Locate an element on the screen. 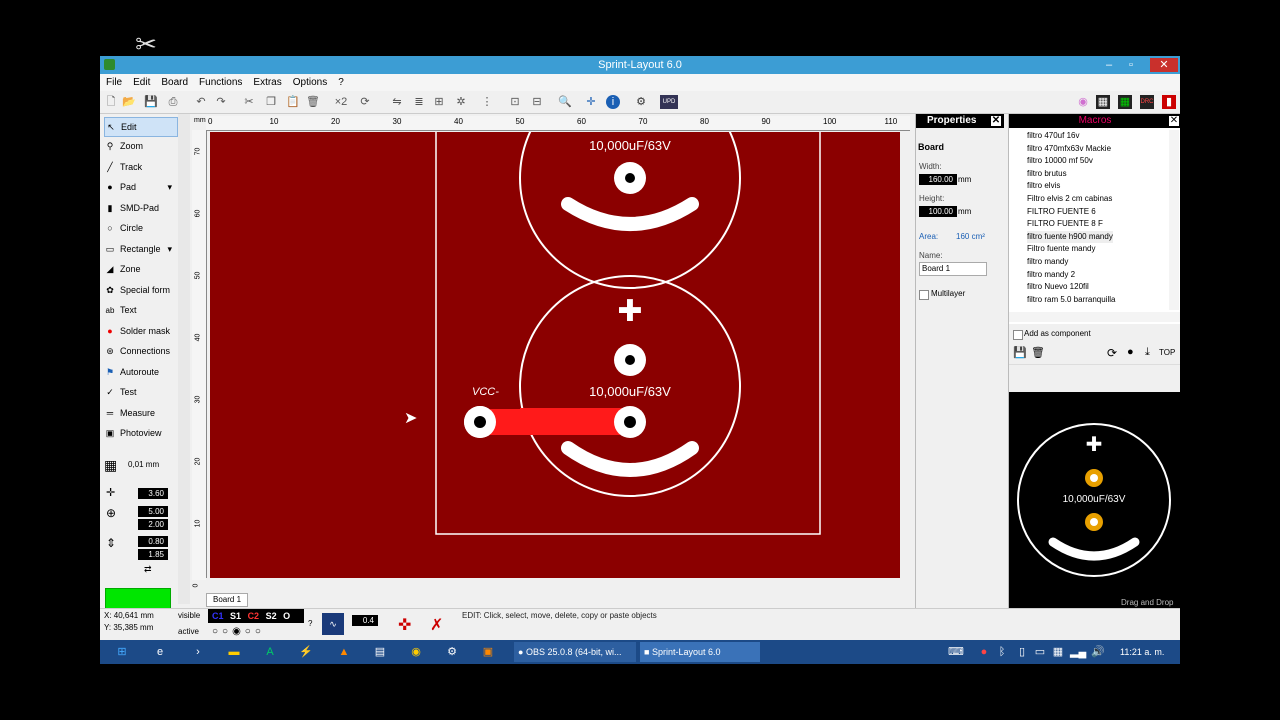 The height and width of the screenshot is (720, 1280). list-item: filtro fuente h900 mandy is located at coordinates (1070, 237).